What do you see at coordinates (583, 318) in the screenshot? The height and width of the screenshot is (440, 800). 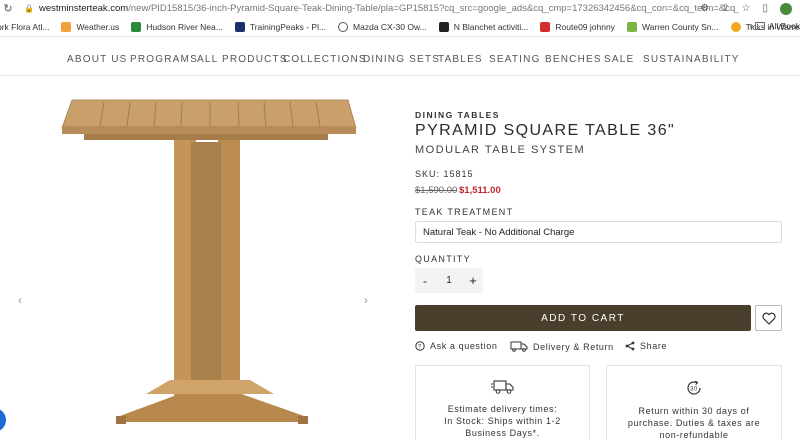 I see `add-to-cart-button: ADD TO CART` at bounding box center [583, 318].